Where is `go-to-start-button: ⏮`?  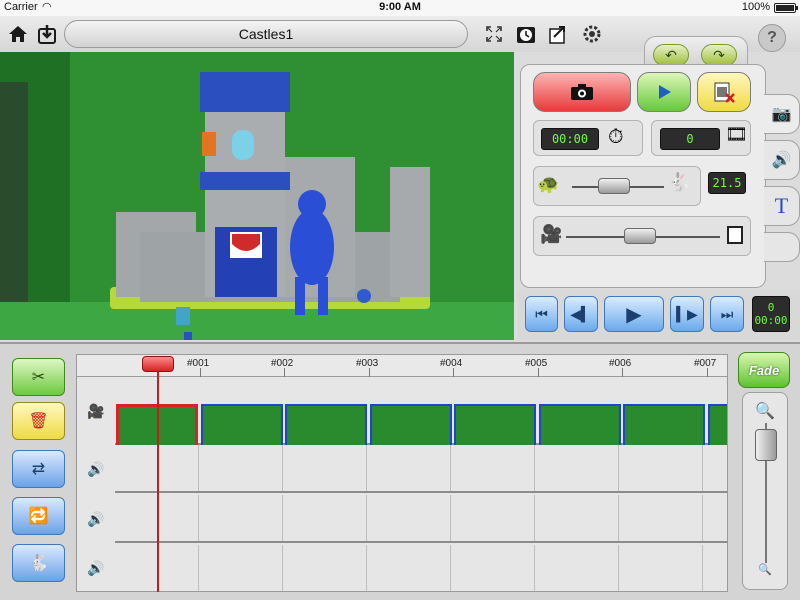
go-to-start-button: ⏮ is located at coordinates (541, 314).